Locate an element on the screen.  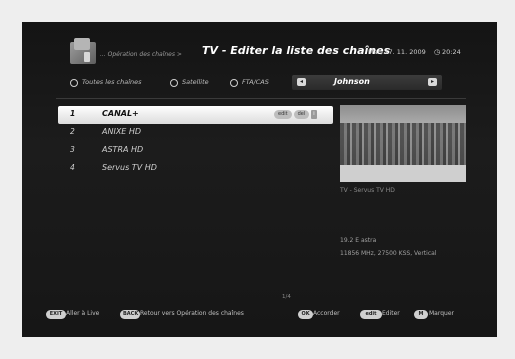
preview-caption: TV - Servus TV HD is located at coordinates (367, 190).